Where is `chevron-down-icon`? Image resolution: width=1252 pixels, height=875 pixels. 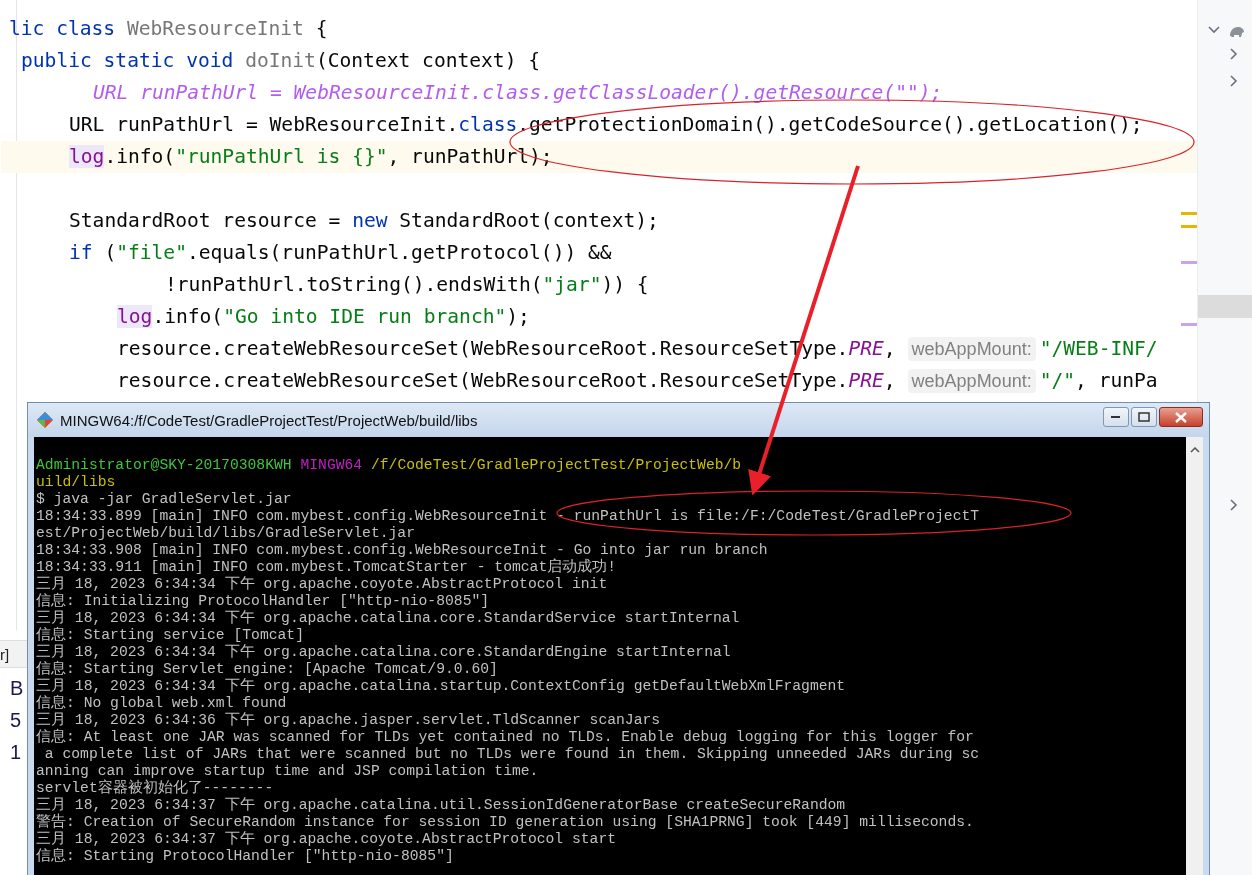
chevron-down-icon is located at coordinates (1214, 30).